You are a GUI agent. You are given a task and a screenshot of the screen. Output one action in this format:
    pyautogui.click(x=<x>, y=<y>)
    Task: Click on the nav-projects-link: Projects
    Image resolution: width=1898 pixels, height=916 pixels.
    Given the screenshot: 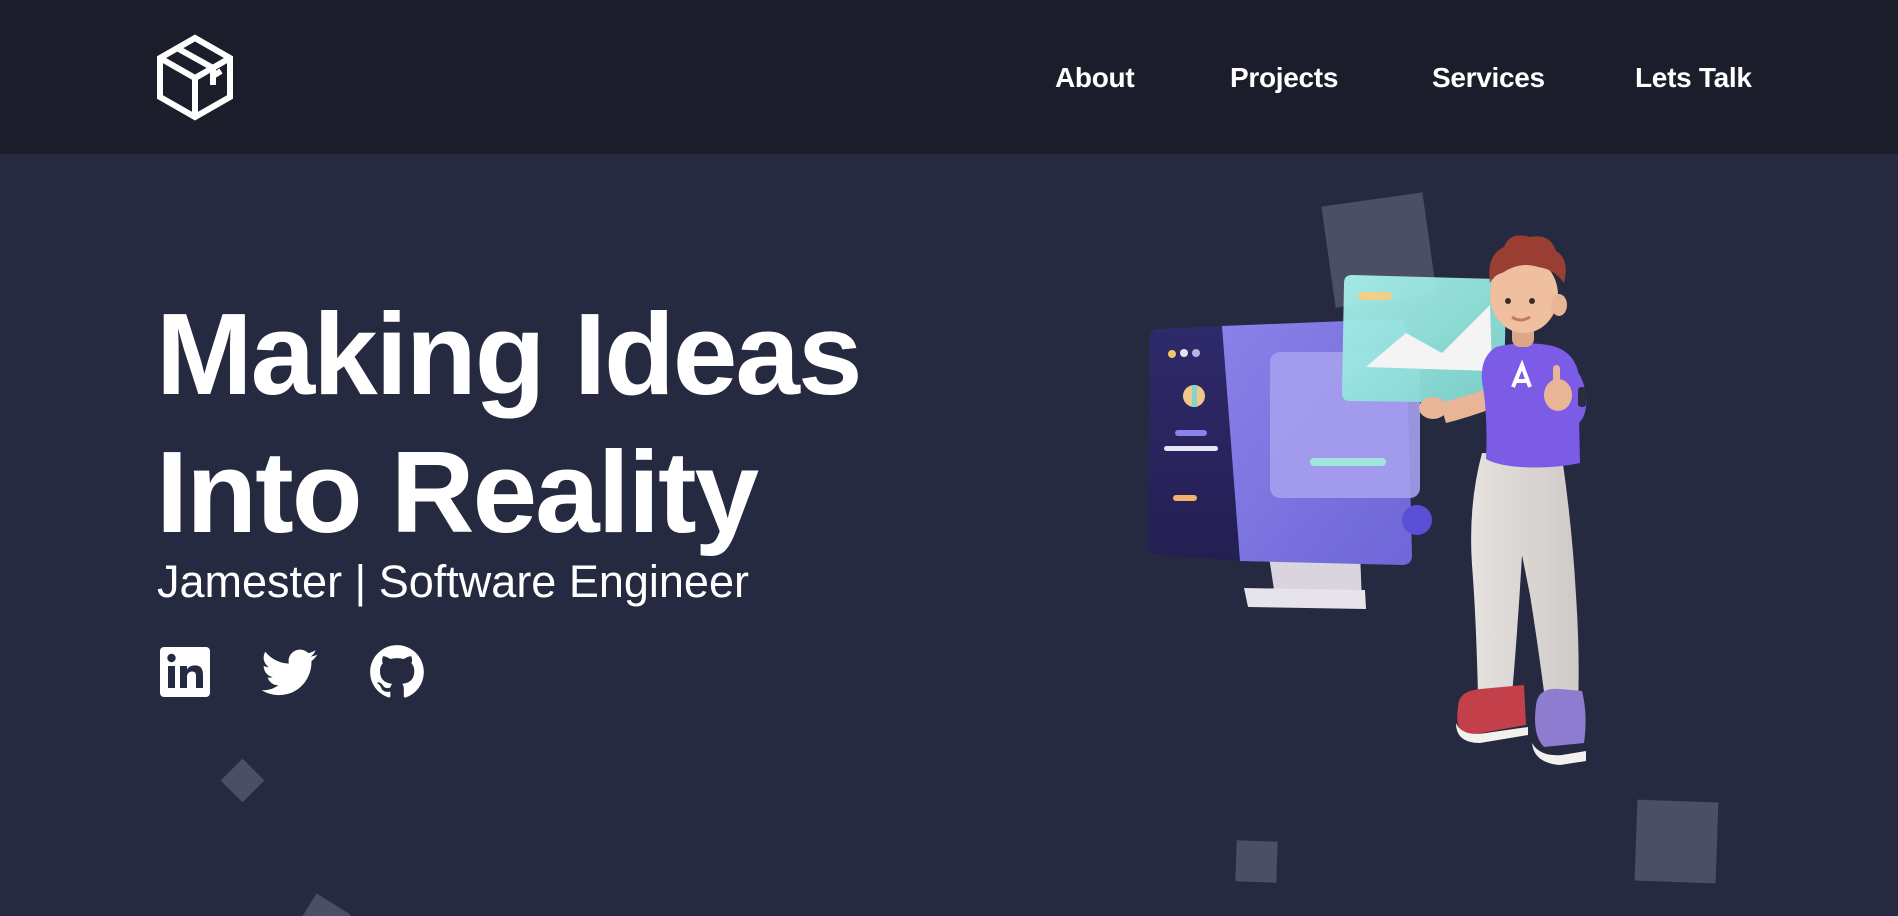 What is the action you would take?
    pyautogui.click(x=1284, y=78)
    